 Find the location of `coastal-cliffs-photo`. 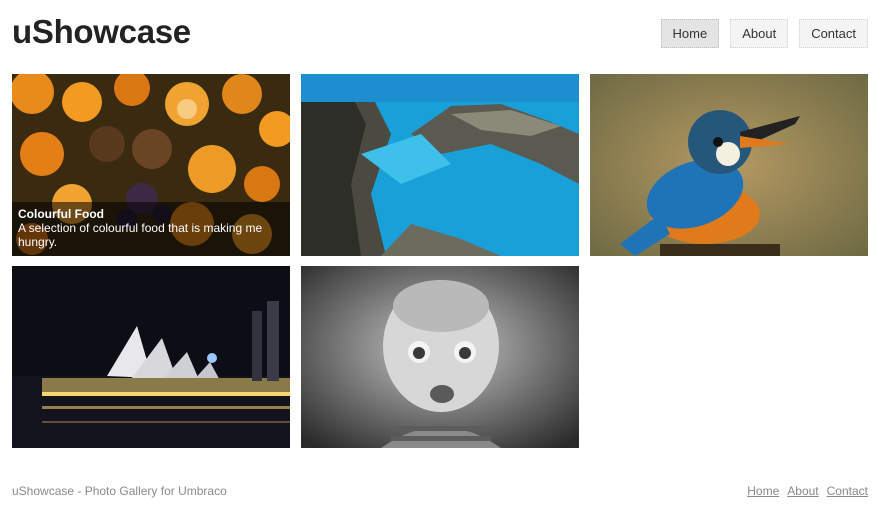

coastal-cliffs-photo is located at coordinates (440, 165).